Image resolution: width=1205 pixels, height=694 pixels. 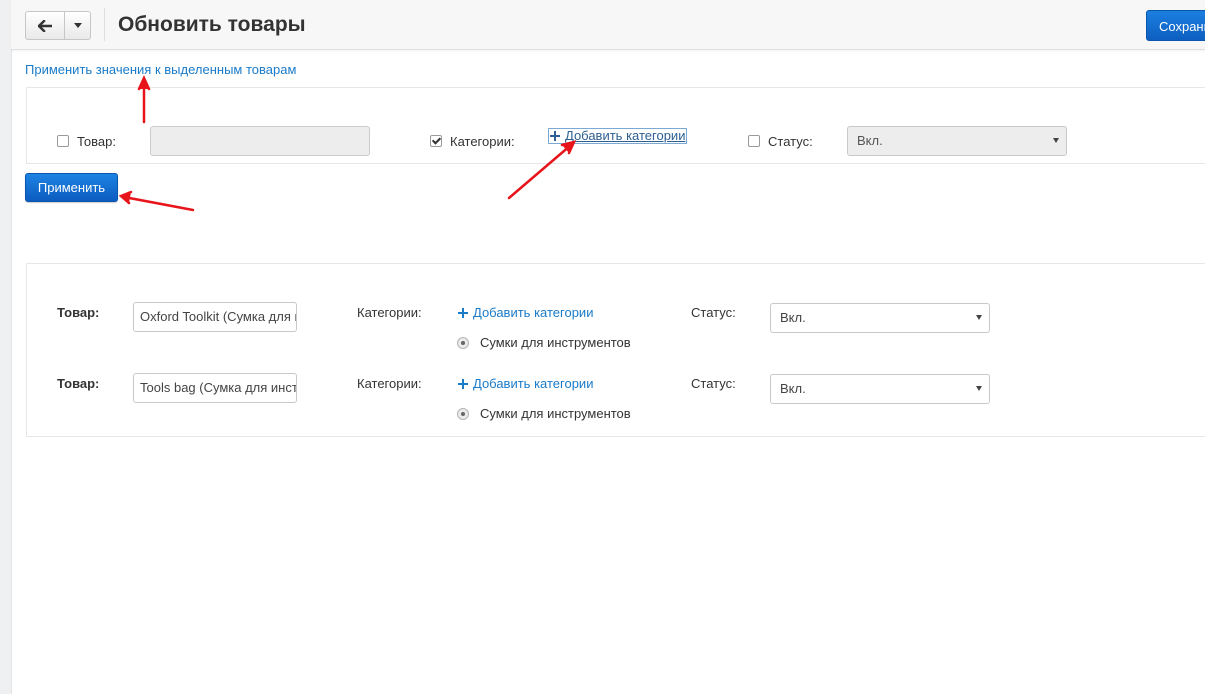 What do you see at coordinates (71, 187) in the screenshot?
I see `apply-button: Применить` at bounding box center [71, 187].